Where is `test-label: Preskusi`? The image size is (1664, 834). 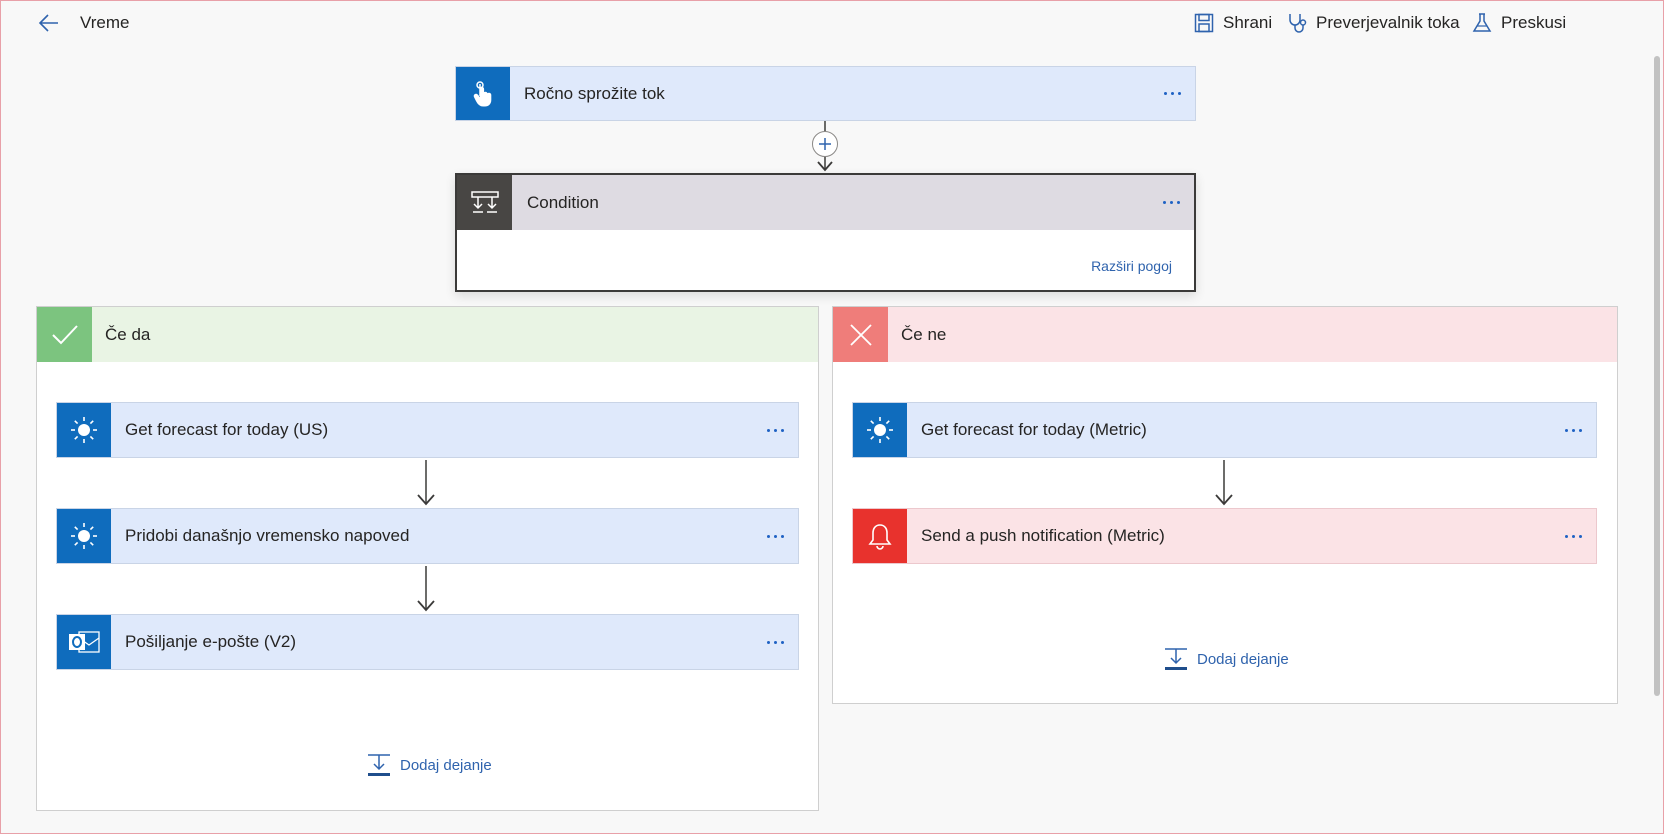 test-label: Preskusi is located at coordinates (1534, 22).